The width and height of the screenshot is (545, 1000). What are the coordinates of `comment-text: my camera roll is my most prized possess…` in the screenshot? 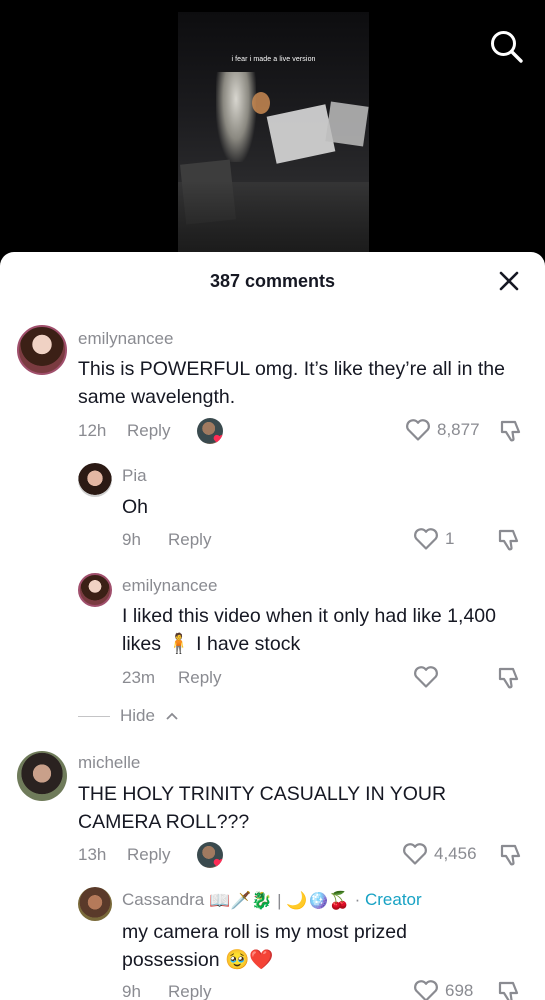 It's located at (312, 946).